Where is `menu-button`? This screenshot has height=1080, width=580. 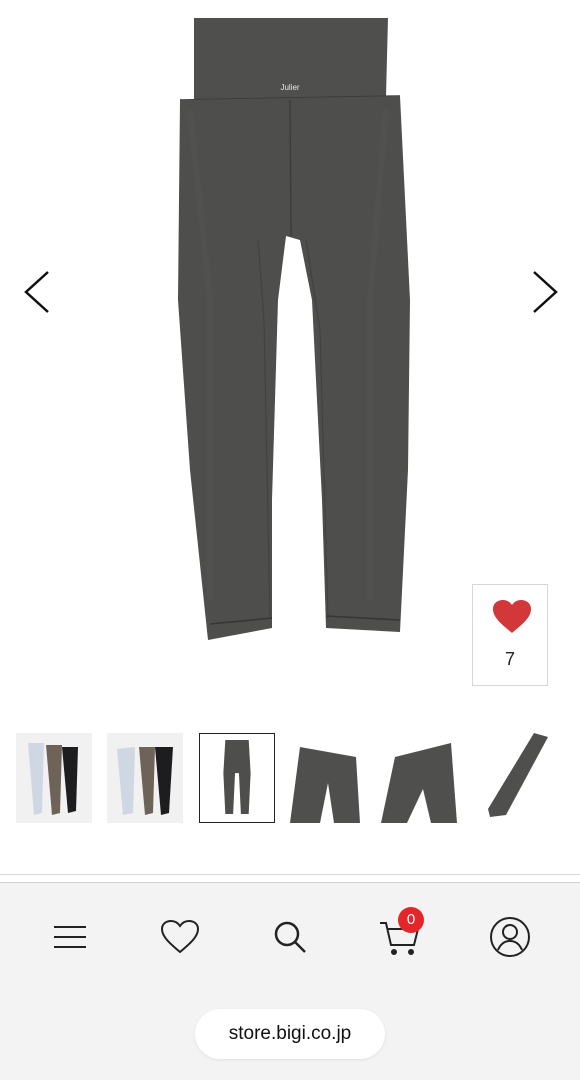 menu-button is located at coordinates (70, 937).